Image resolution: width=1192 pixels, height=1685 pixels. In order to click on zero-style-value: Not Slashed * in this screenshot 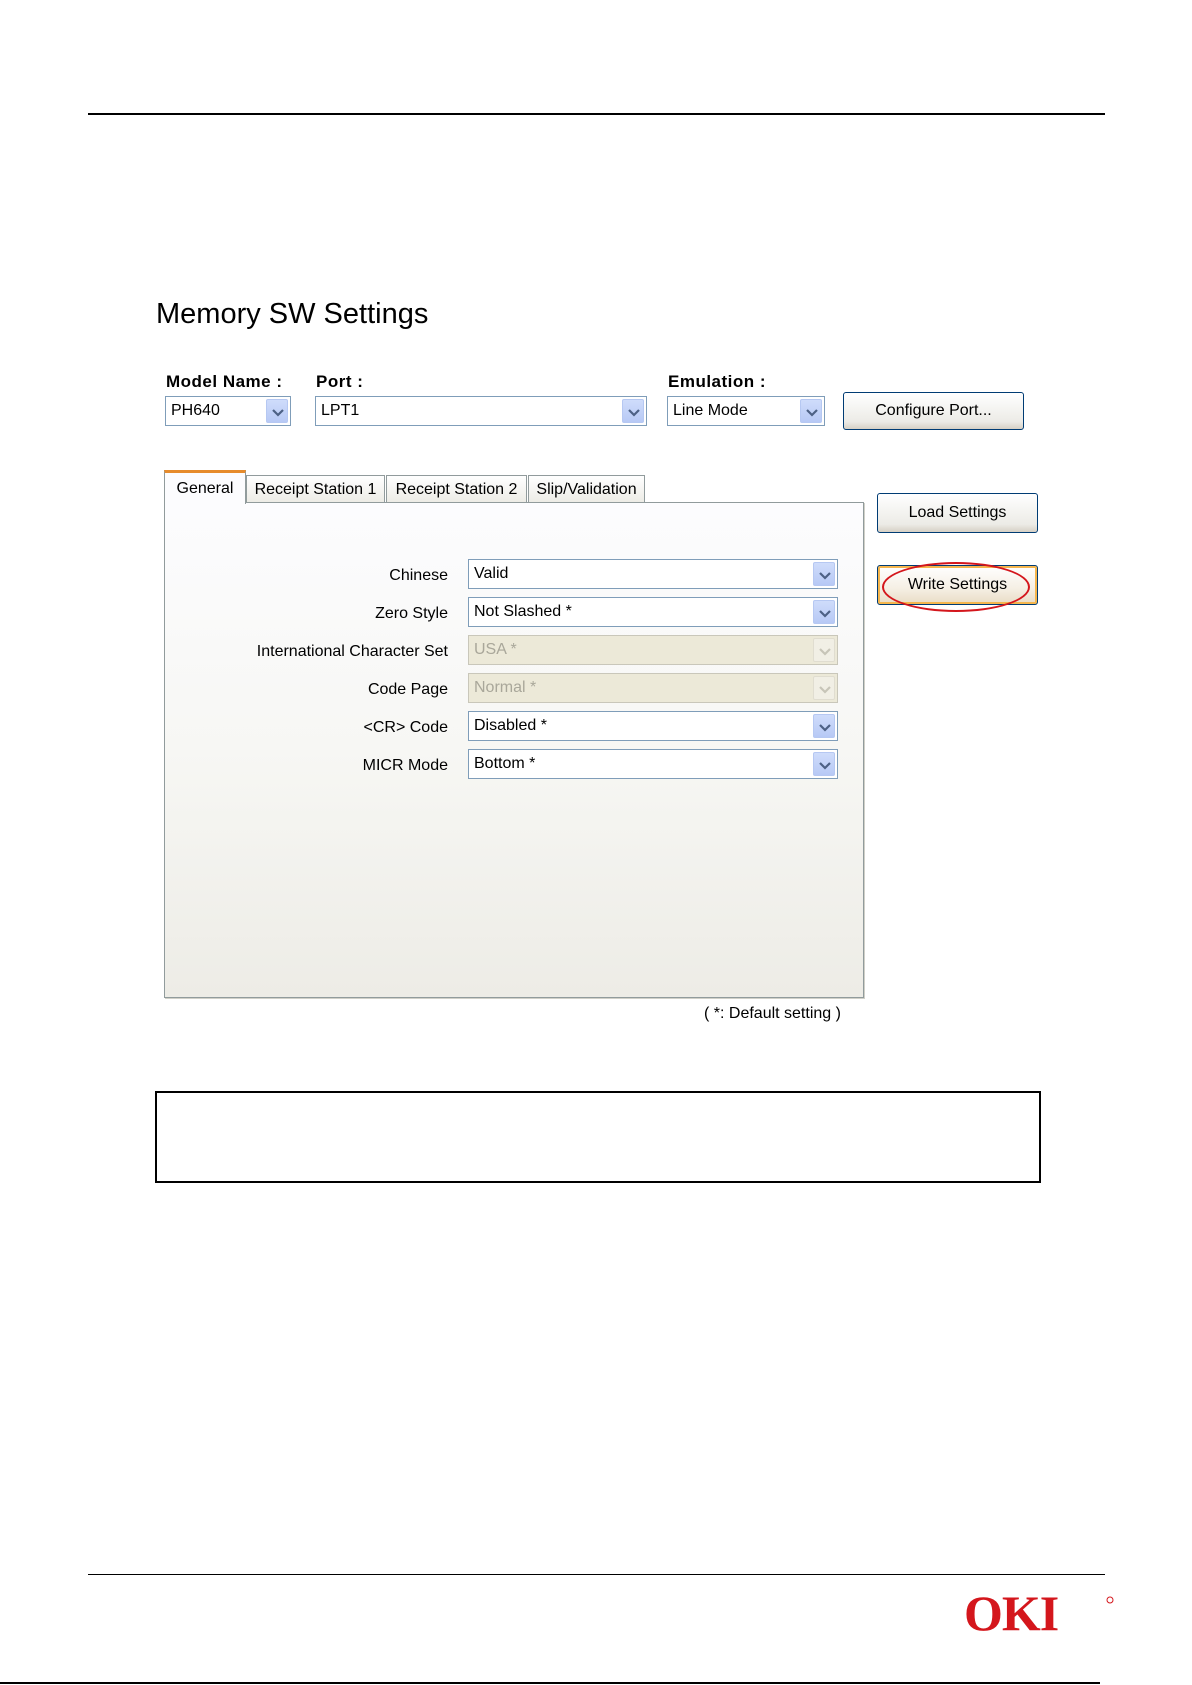, I will do `click(523, 611)`.